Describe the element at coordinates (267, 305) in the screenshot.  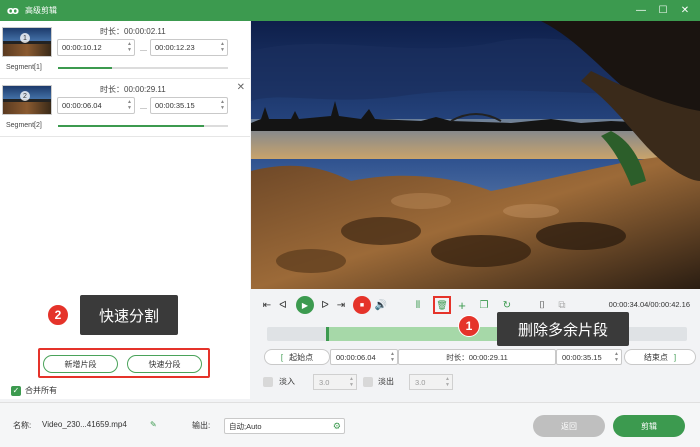
I see `set-start-icon: ⇤` at that location.